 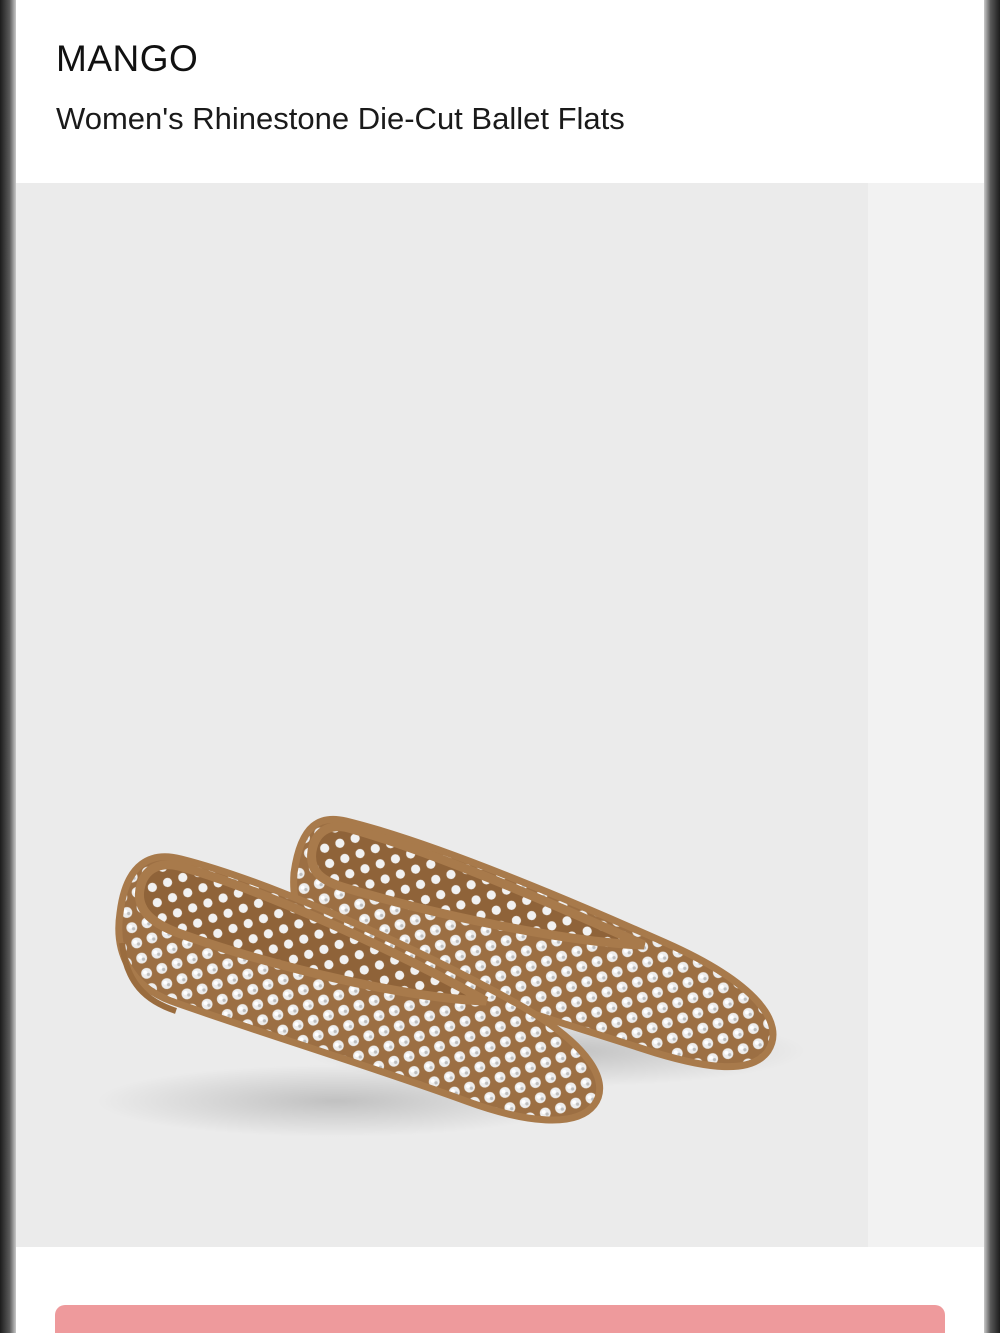 What do you see at coordinates (992, 666) in the screenshot?
I see `device-bezel-right` at bounding box center [992, 666].